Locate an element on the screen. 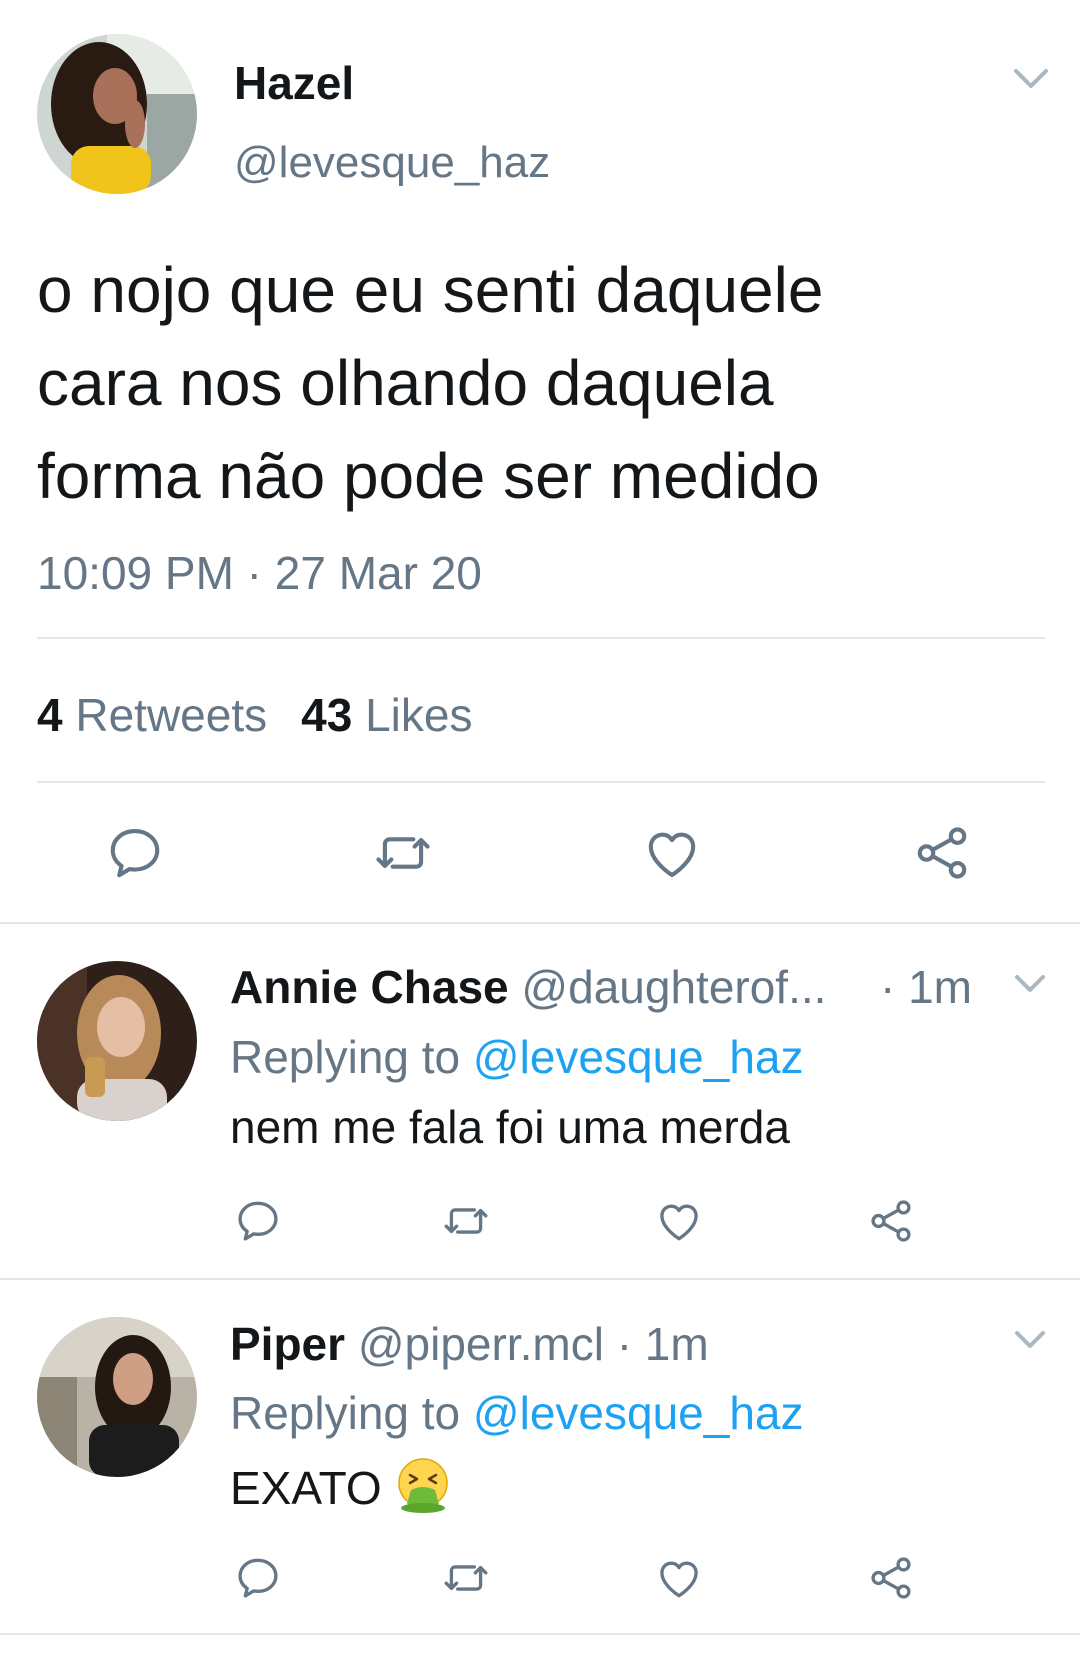 The image size is (1080, 1655). reply-author-name: Piper is located at coordinates (287, 1344).